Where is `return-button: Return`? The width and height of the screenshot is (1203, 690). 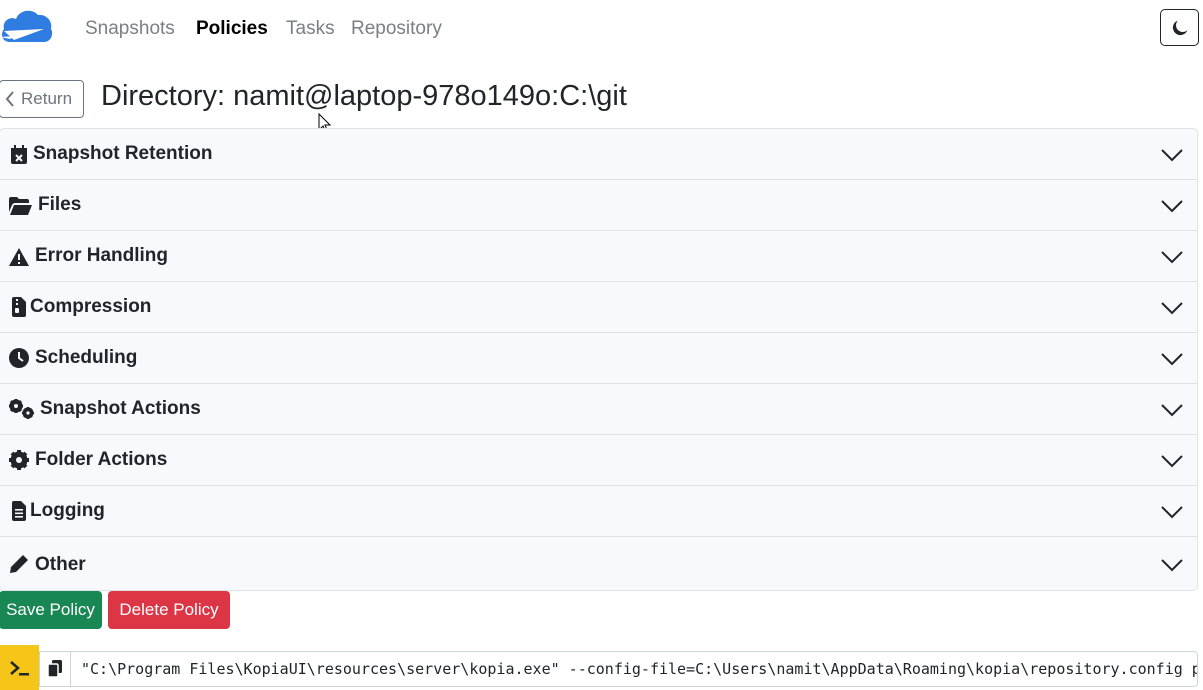 return-button: Return is located at coordinates (42, 99).